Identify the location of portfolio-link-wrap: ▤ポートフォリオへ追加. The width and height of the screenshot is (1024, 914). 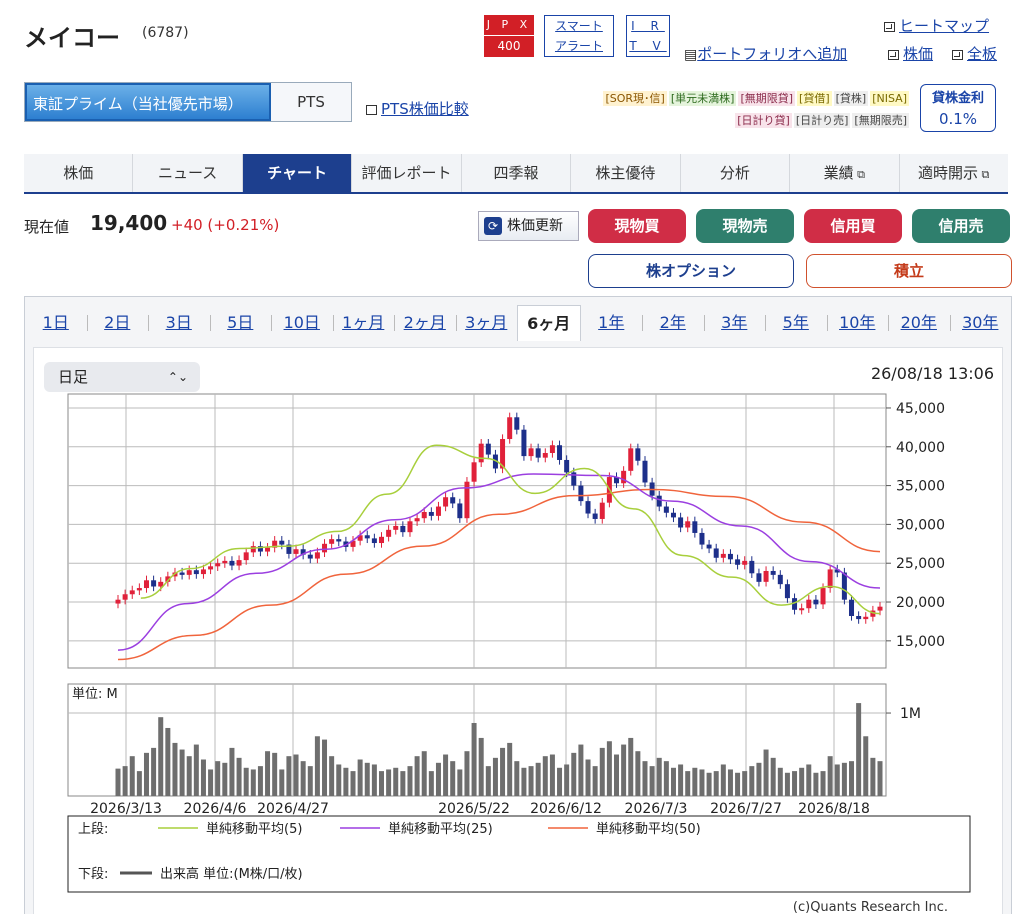
(765, 53).